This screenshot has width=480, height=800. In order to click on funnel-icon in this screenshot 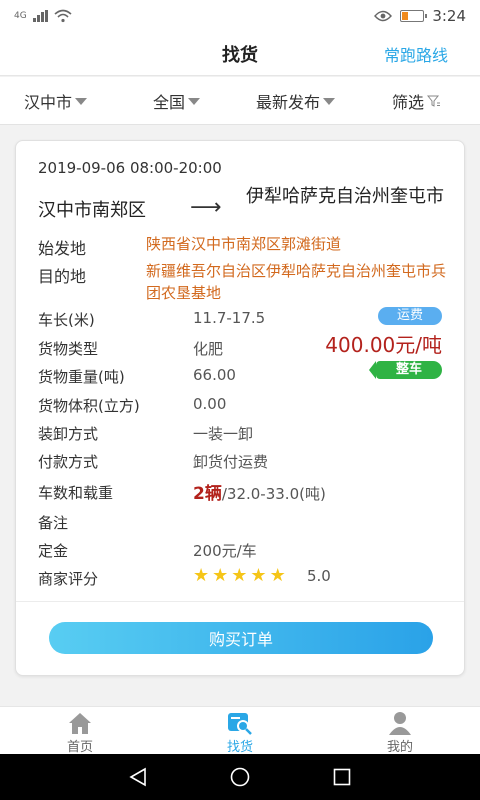, I will do `click(434, 101)`.